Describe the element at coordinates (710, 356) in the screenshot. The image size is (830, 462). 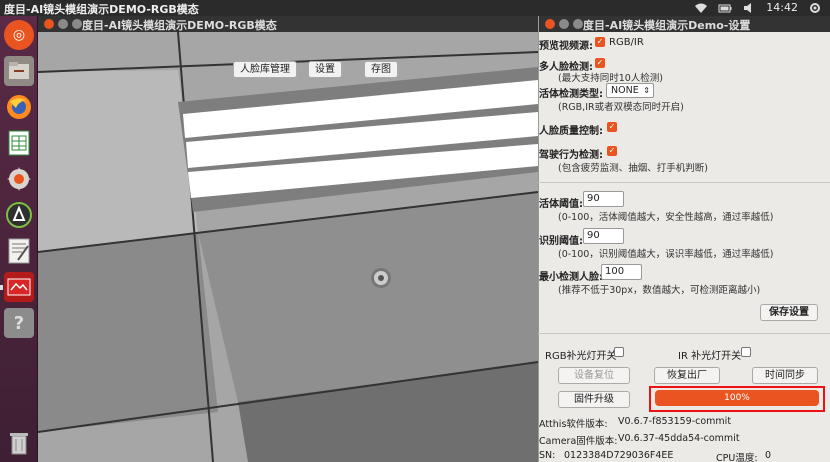
I see `ir-light-label: IR 补光灯开关` at that location.